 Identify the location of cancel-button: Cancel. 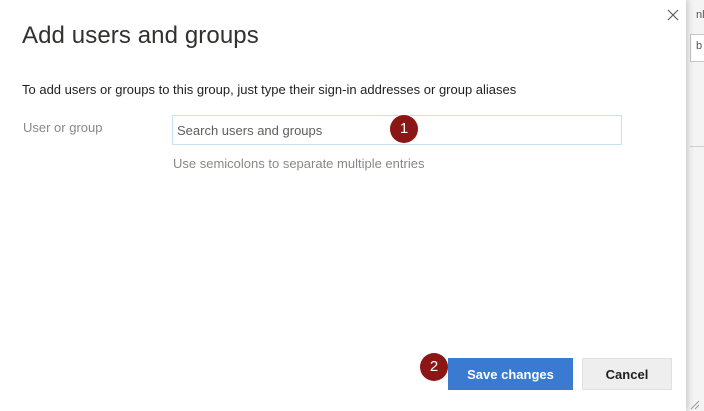
(627, 374).